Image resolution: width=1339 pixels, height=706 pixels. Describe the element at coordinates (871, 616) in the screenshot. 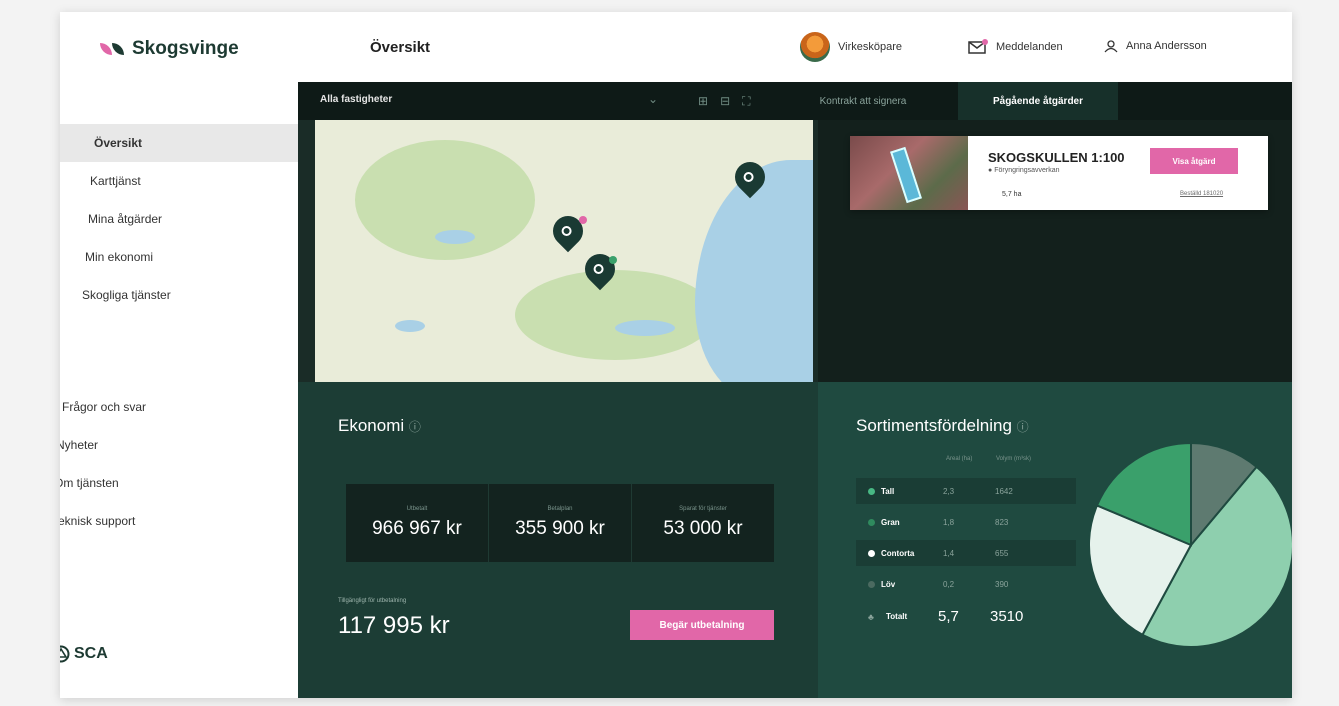

I see `tree-icon: ♣` at that location.